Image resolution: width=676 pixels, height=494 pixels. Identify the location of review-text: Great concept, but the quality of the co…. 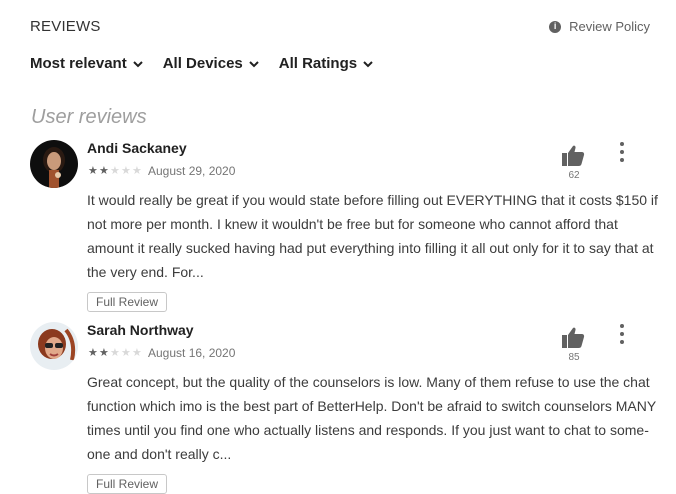
(371, 418).